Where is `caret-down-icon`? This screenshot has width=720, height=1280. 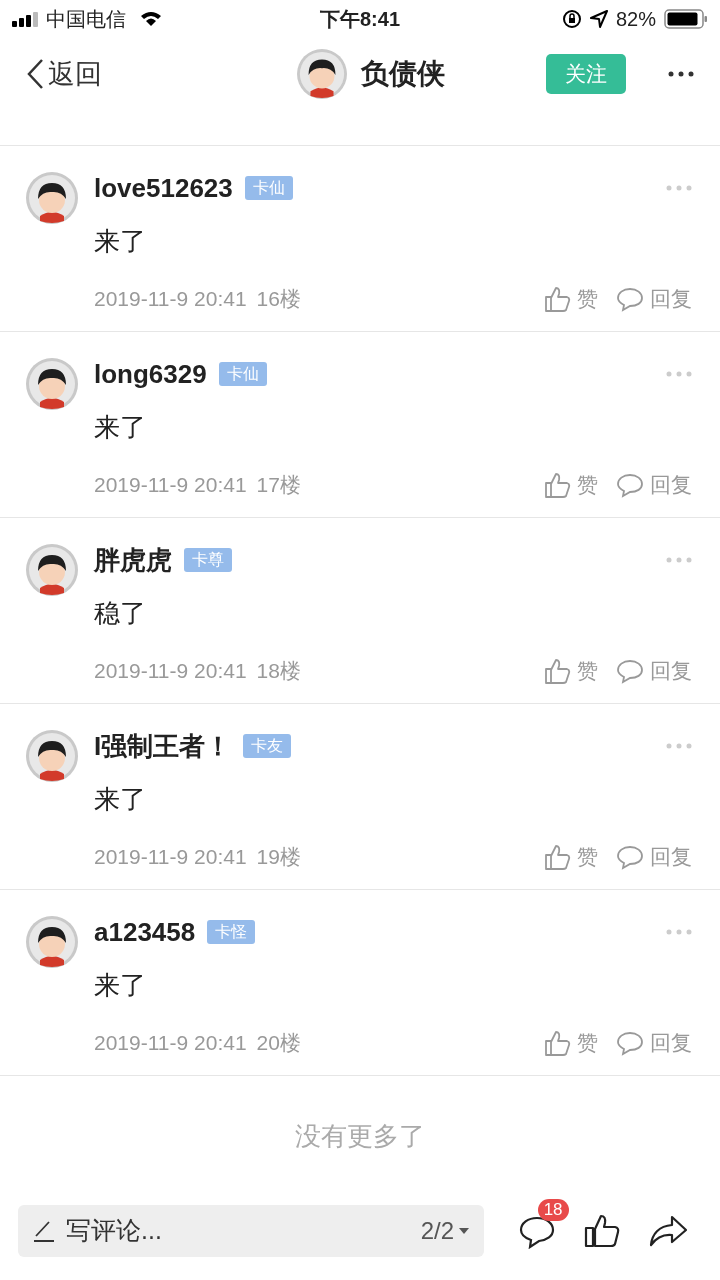
caret-down-icon is located at coordinates (464, 1231).